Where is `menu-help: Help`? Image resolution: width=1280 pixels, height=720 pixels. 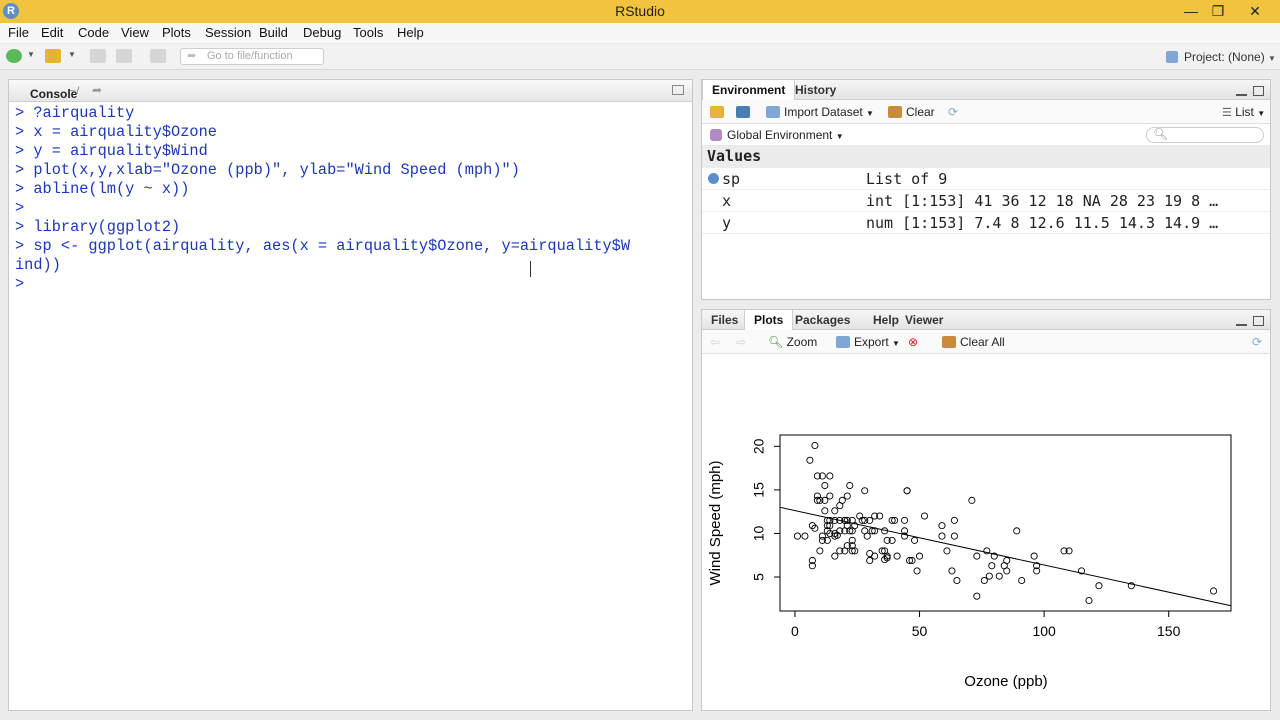
menu-help: Help is located at coordinates (410, 32).